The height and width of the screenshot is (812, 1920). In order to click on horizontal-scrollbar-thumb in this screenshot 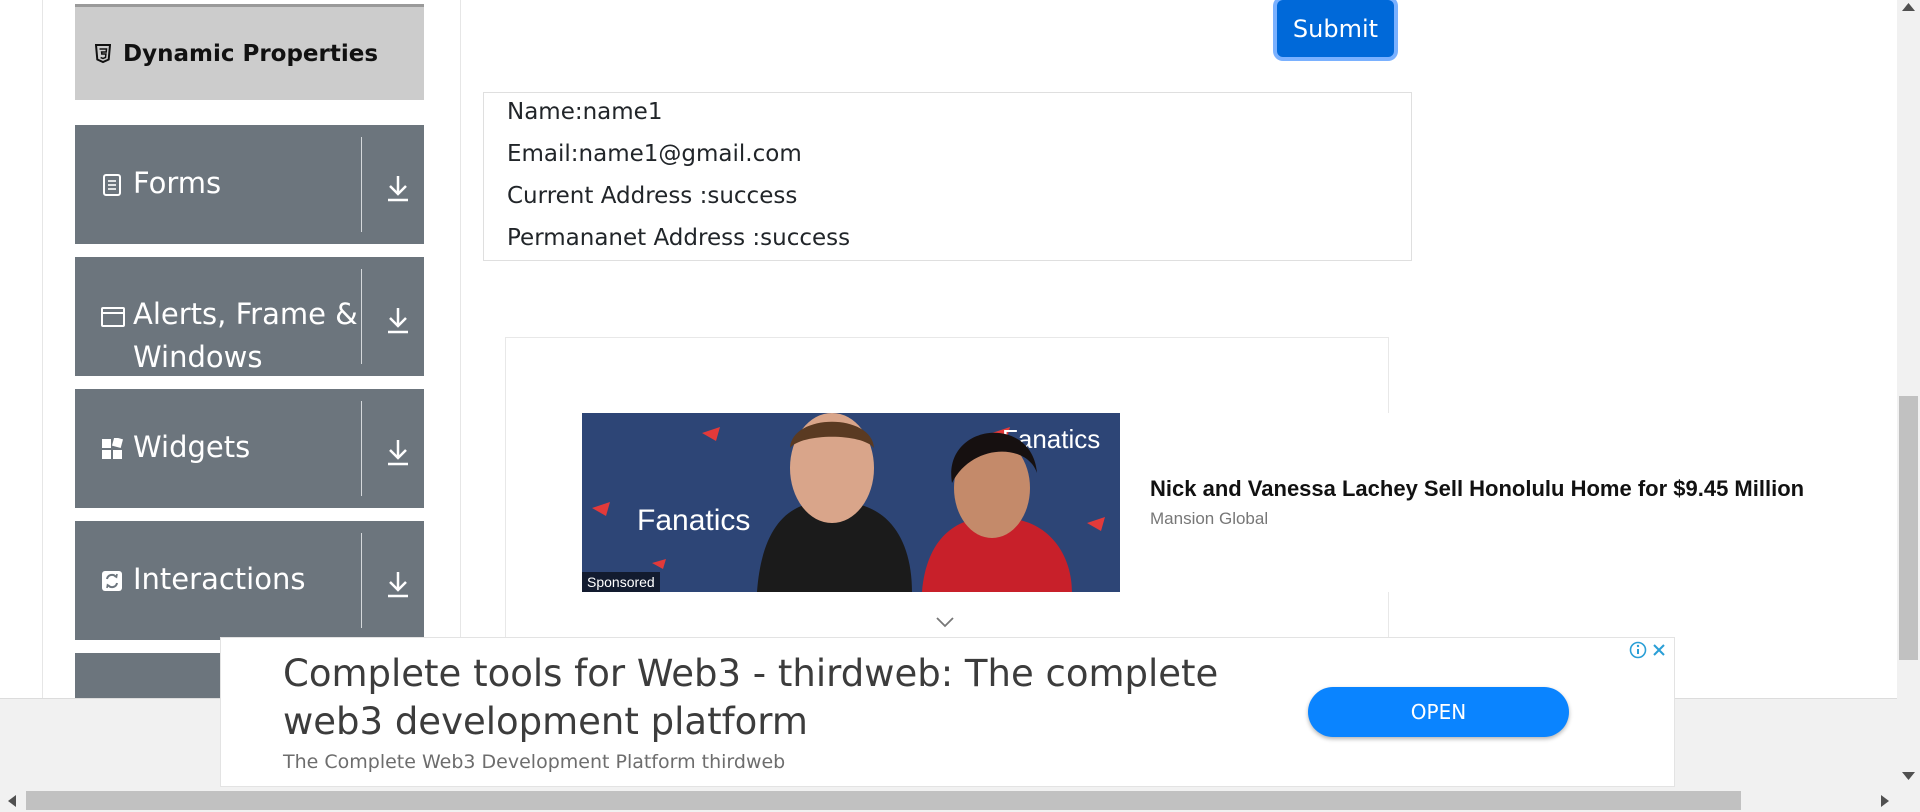, I will do `click(883, 800)`.